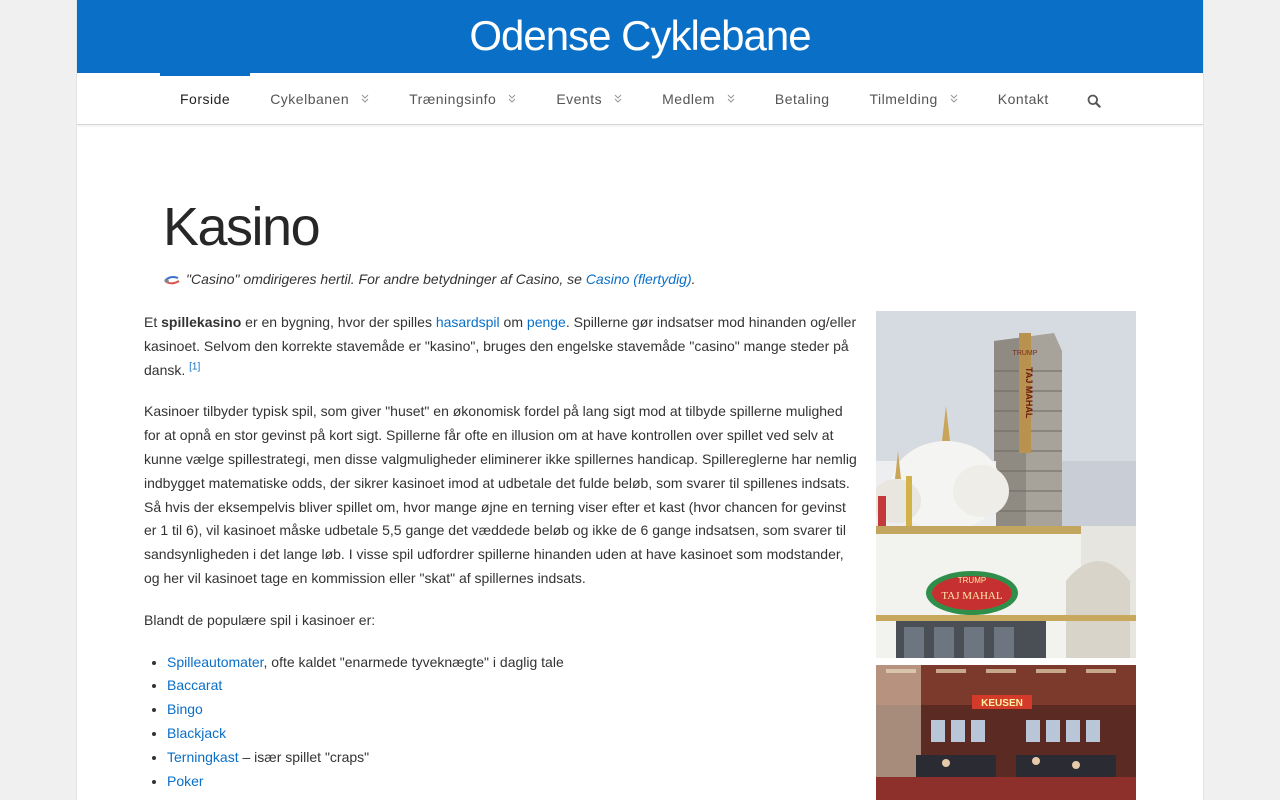 The height and width of the screenshot is (800, 1280). I want to click on nav-item-tilmelding: Tilmelding, so click(914, 98).